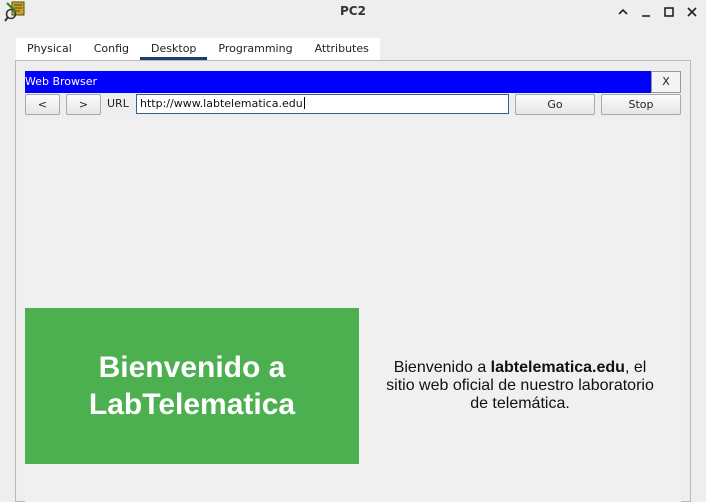  What do you see at coordinates (83, 104) in the screenshot?
I see `forward-button: >` at bounding box center [83, 104].